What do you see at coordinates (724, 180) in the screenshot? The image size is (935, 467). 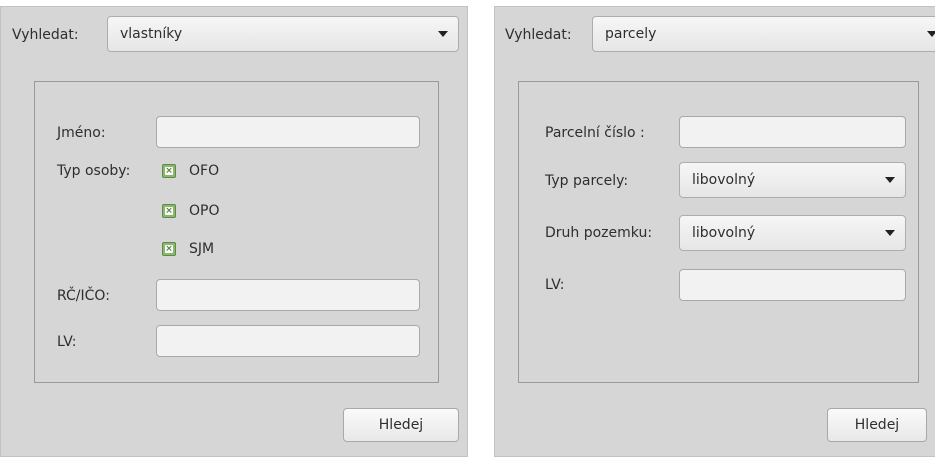 I see `parcel-type-value: libovolný` at bounding box center [724, 180].